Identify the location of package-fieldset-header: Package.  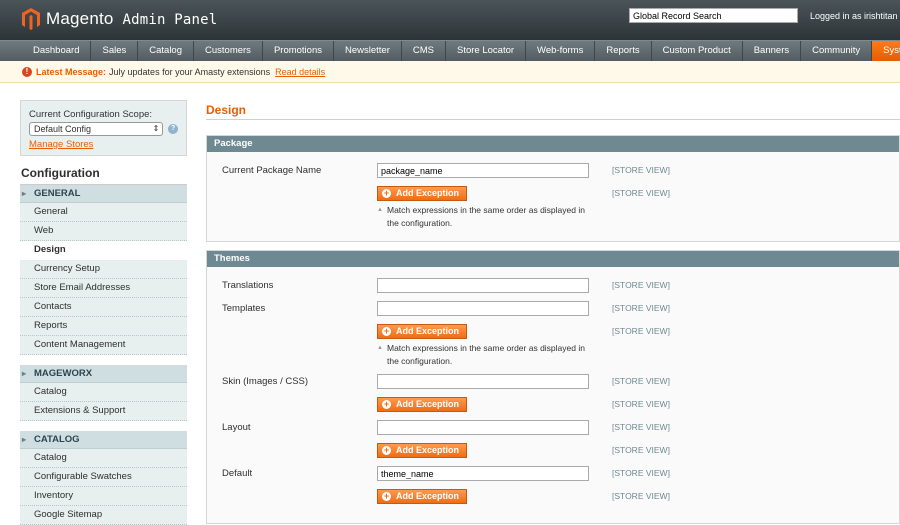
(553, 144).